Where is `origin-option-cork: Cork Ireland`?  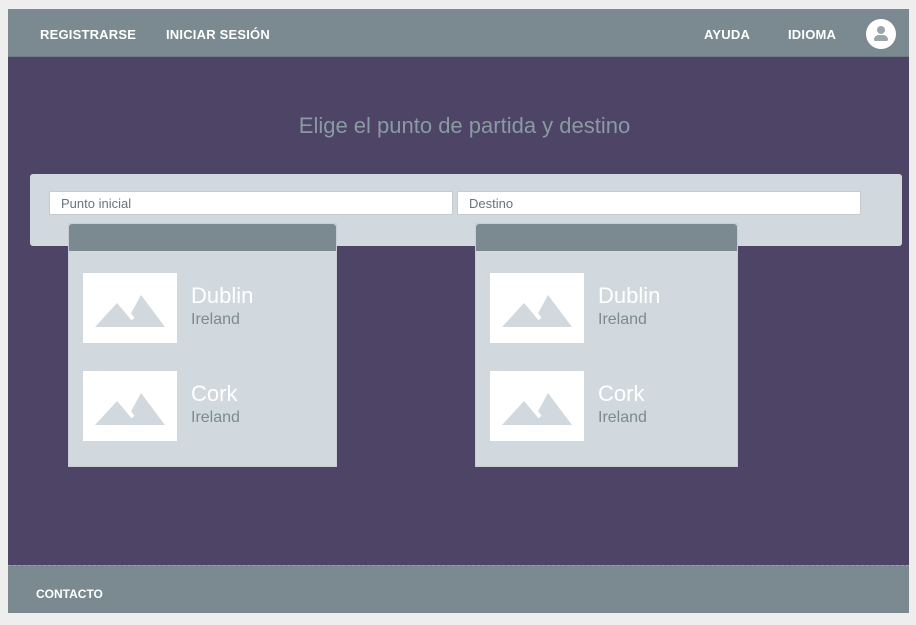
origin-option-cork: Cork Ireland is located at coordinates (202, 407).